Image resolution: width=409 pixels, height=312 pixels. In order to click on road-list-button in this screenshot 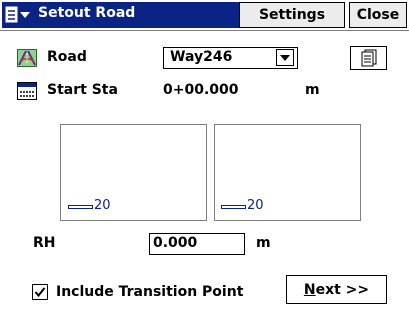, I will do `click(368, 58)`.